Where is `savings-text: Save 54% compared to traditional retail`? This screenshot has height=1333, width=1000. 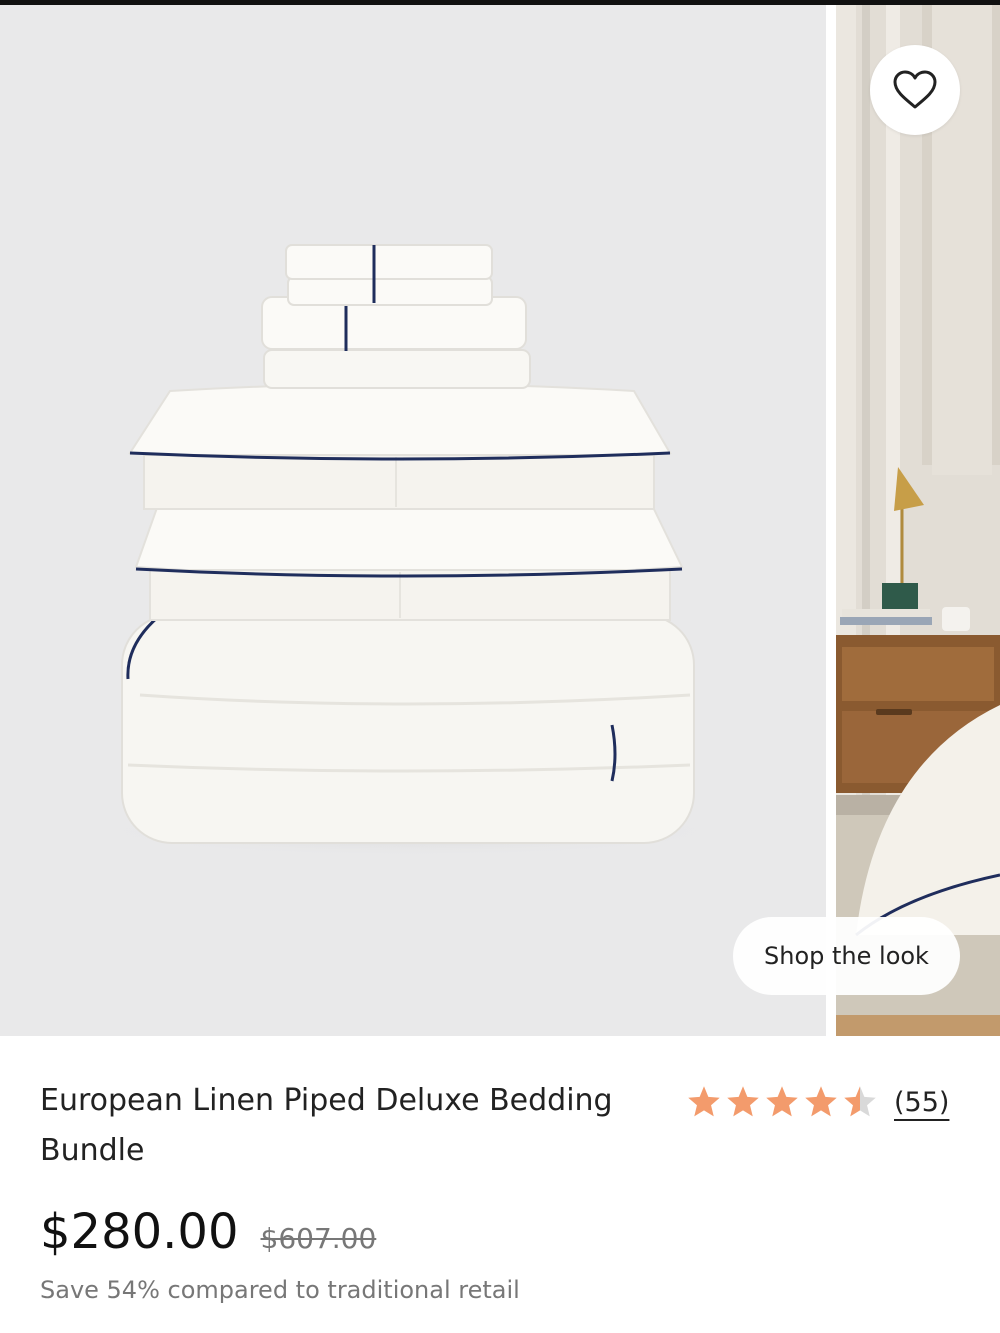 savings-text: Save 54% compared to traditional retail is located at coordinates (280, 1290).